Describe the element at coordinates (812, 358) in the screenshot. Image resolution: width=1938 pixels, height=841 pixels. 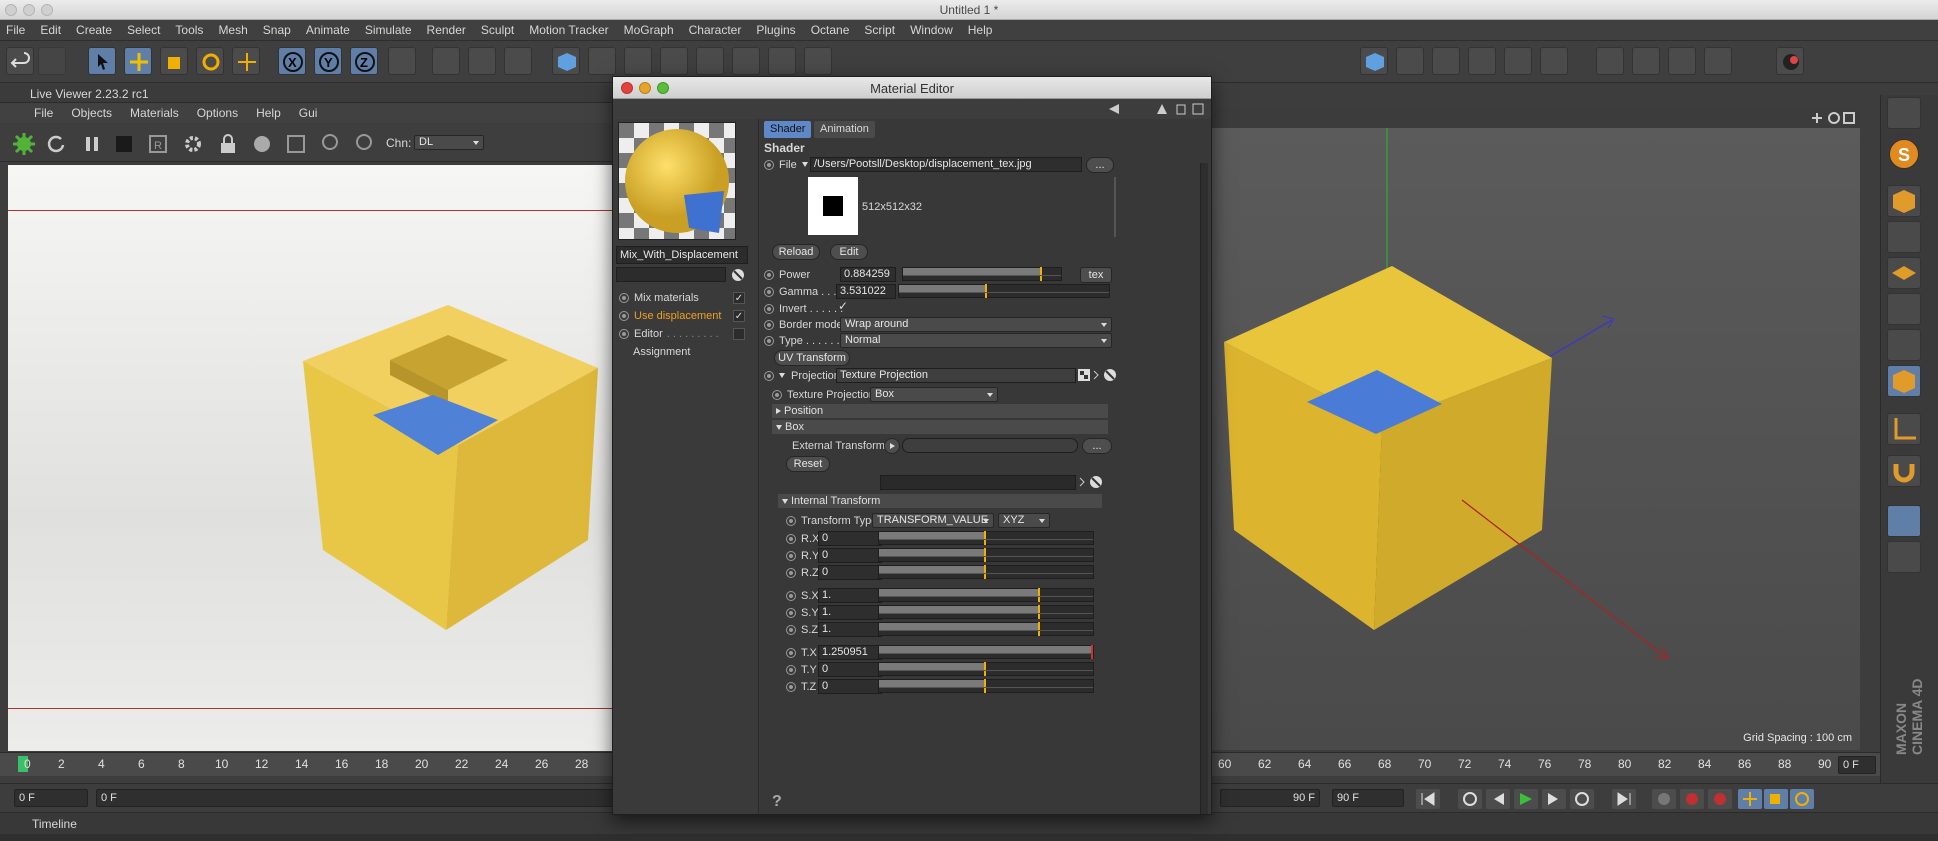
I see `uv-transform-button: UV Transform` at that location.